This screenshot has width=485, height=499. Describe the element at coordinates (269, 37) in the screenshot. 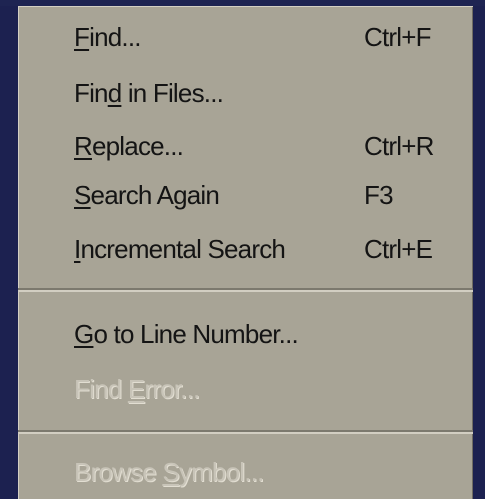

I see `menu-item-find: Find... Ctrl+F` at that location.